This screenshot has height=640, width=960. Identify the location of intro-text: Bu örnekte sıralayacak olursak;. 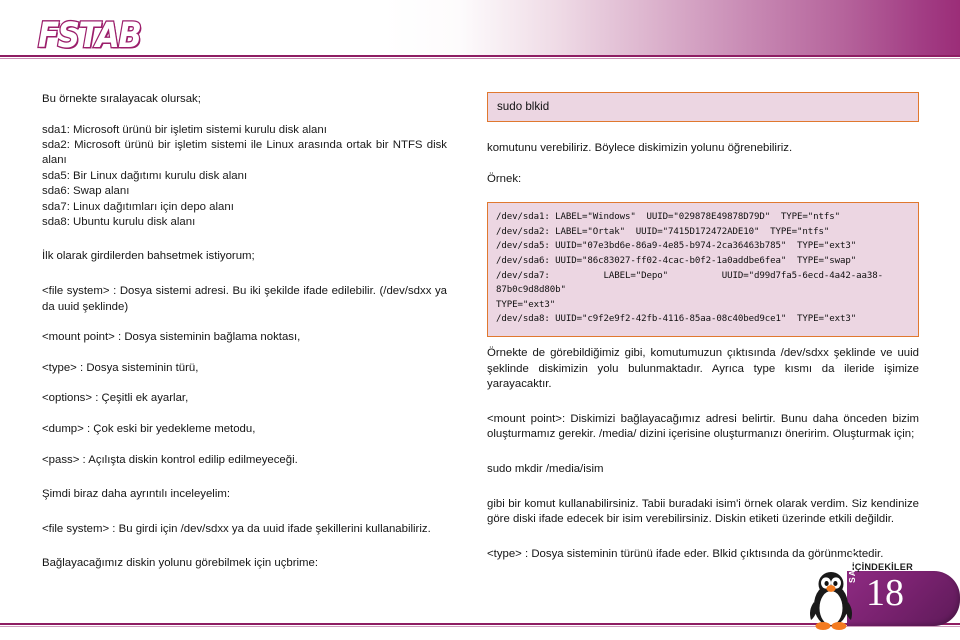
(121, 99).